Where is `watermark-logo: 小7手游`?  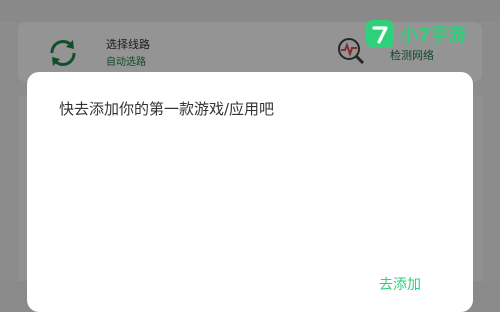 watermark-logo: 小7手游 is located at coordinates (416, 34).